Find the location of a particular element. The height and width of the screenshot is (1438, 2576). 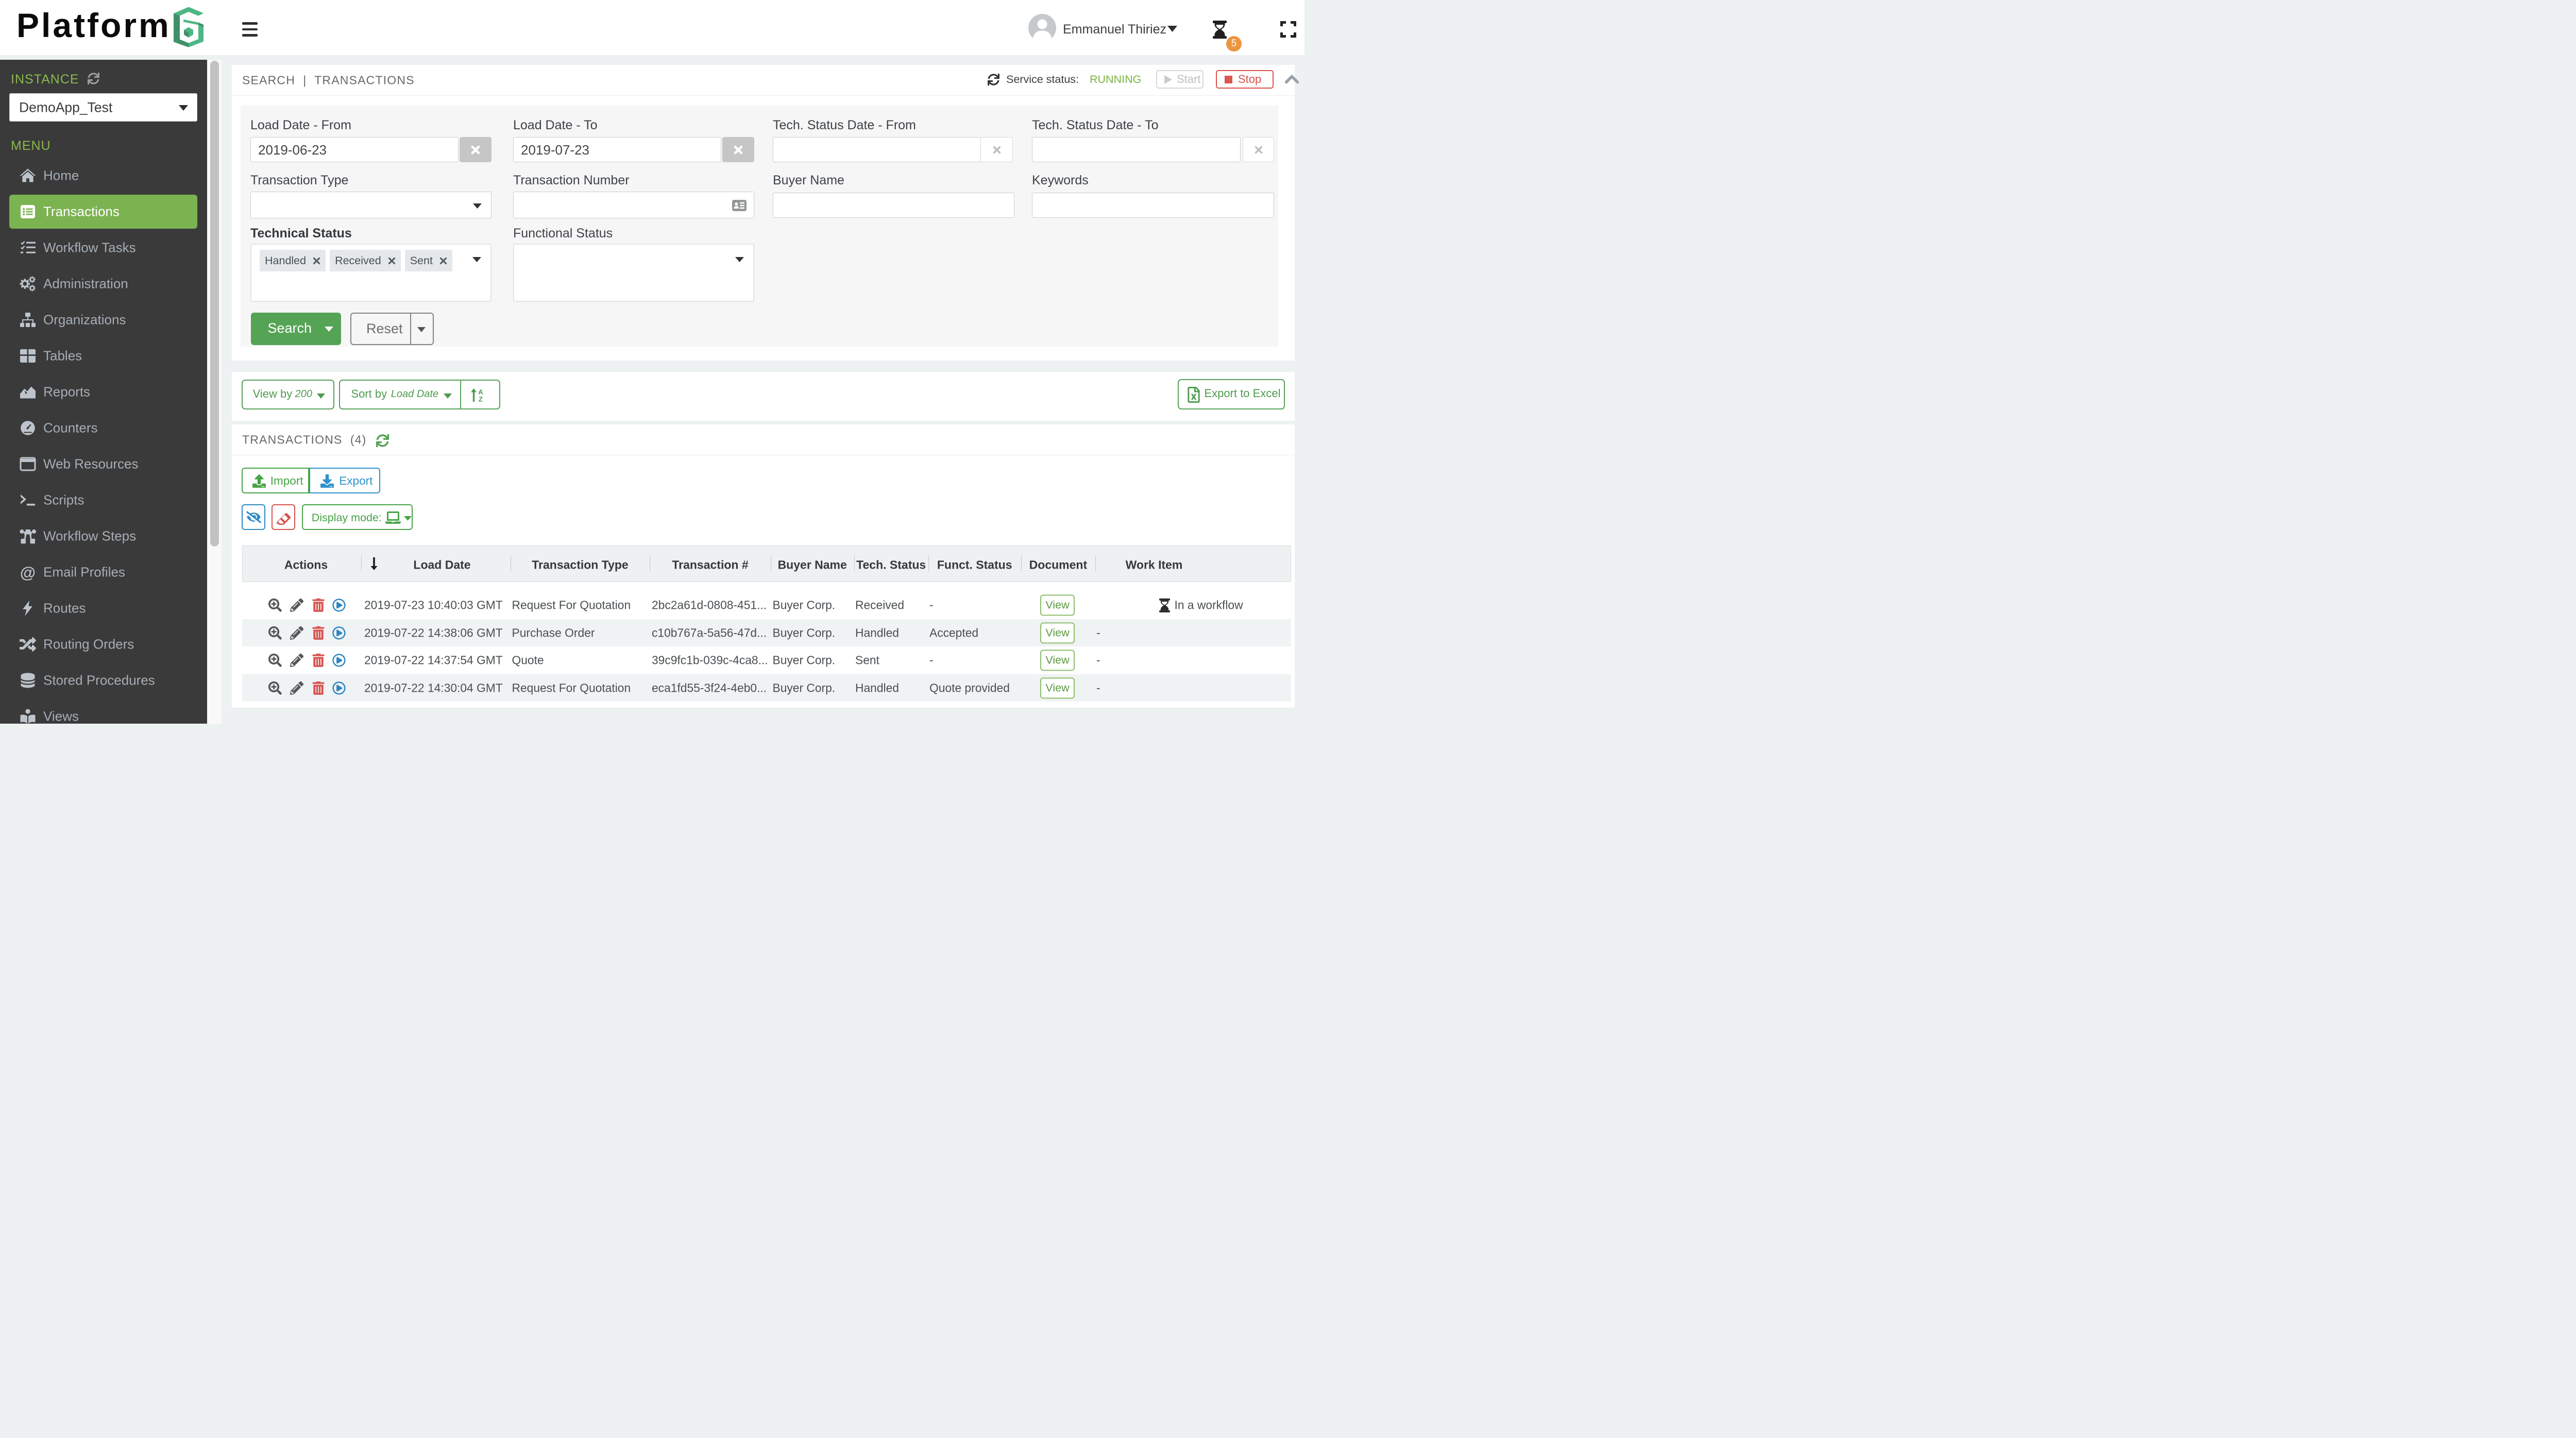

svg-text: A is located at coordinates (481, 392).